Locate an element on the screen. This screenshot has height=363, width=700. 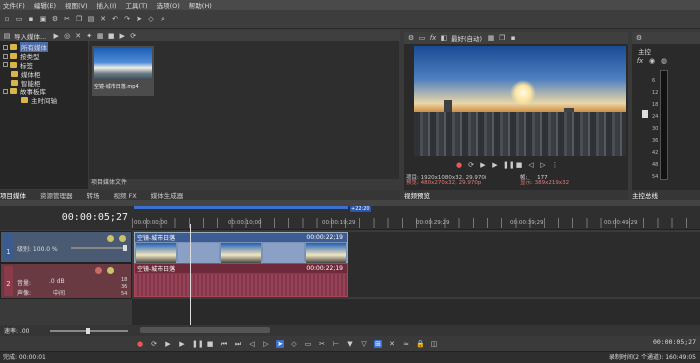
audio-track-lane is located at coordinates (524, 280).